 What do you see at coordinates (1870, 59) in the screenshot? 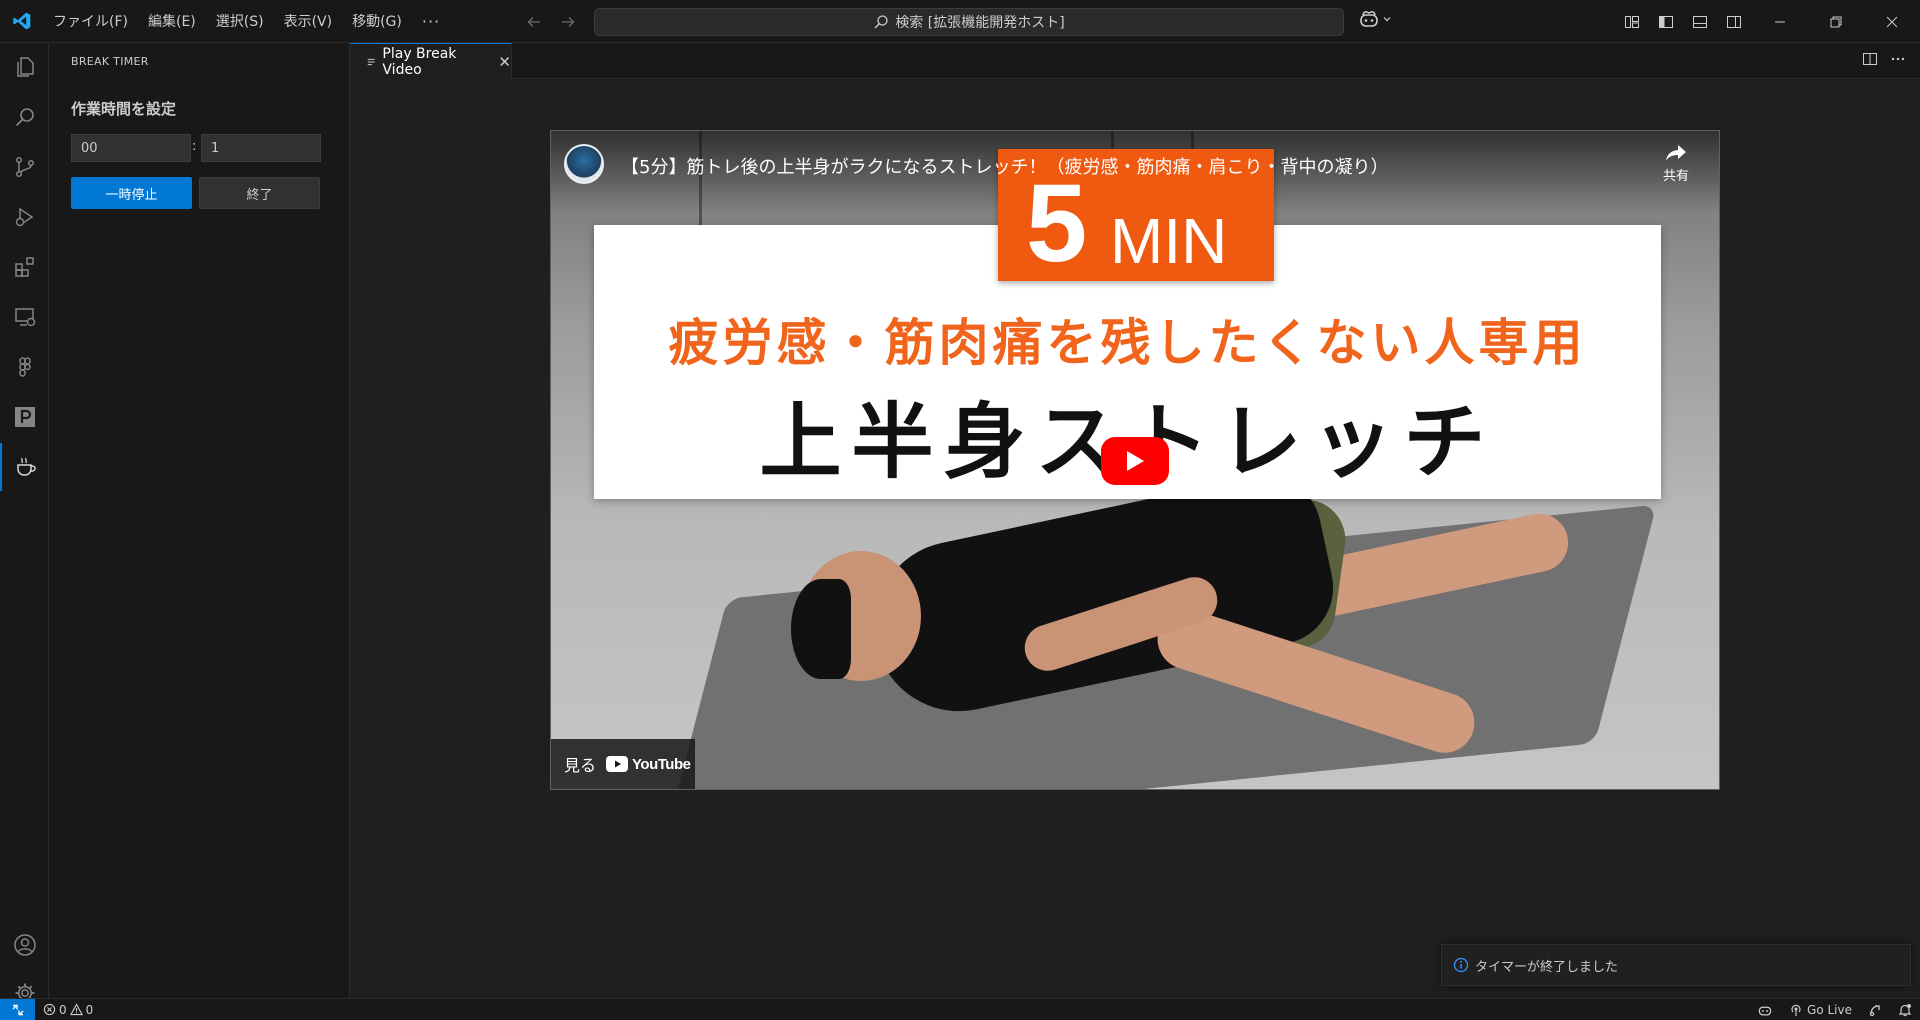
I see `split-editor-icon` at bounding box center [1870, 59].